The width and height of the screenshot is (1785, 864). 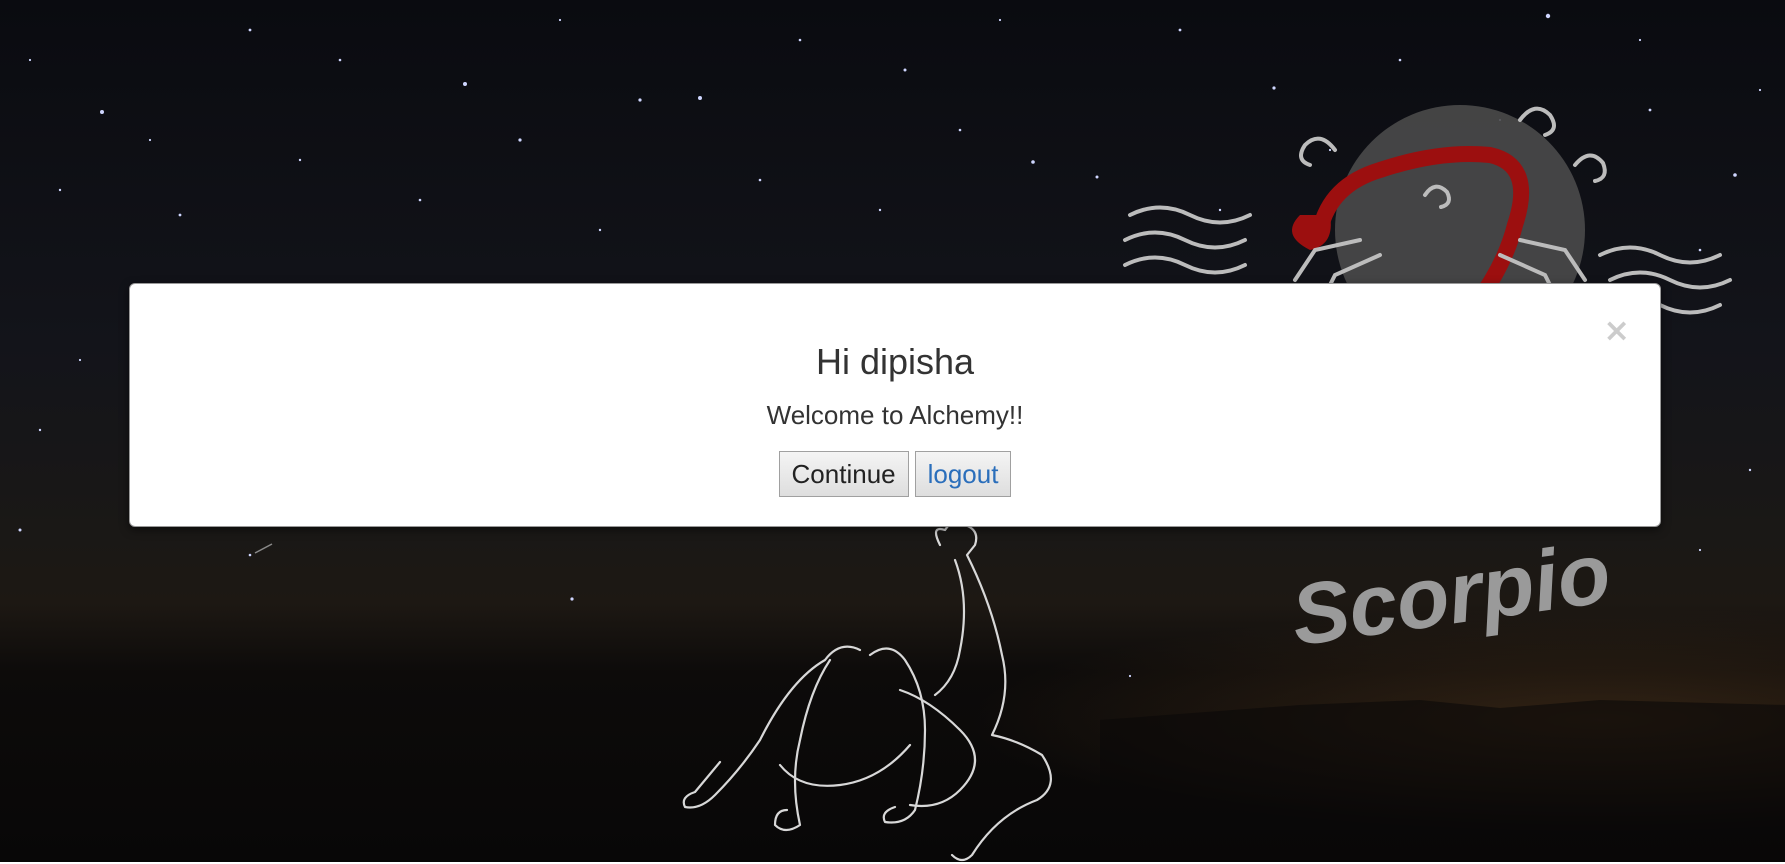 What do you see at coordinates (895, 361) in the screenshot?
I see `dialog-title: Hi dipisha` at bounding box center [895, 361].